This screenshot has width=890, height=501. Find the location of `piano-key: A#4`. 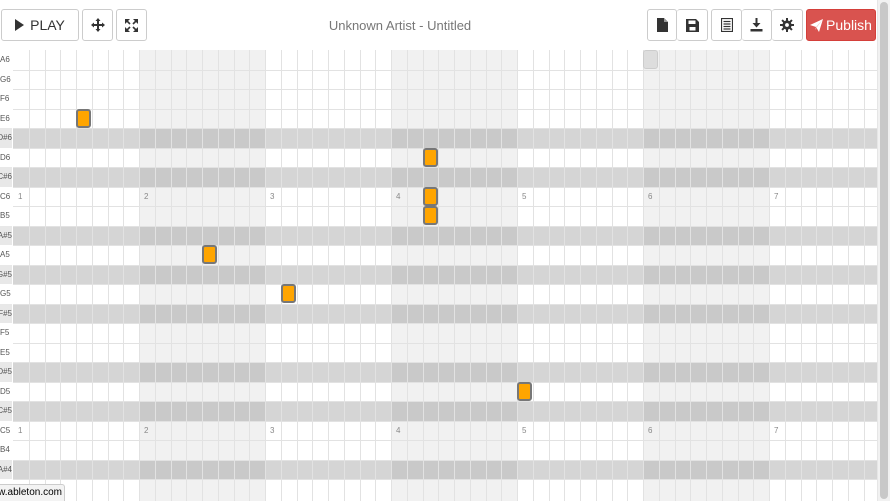

piano-key: A#4 is located at coordinates (6, 469).